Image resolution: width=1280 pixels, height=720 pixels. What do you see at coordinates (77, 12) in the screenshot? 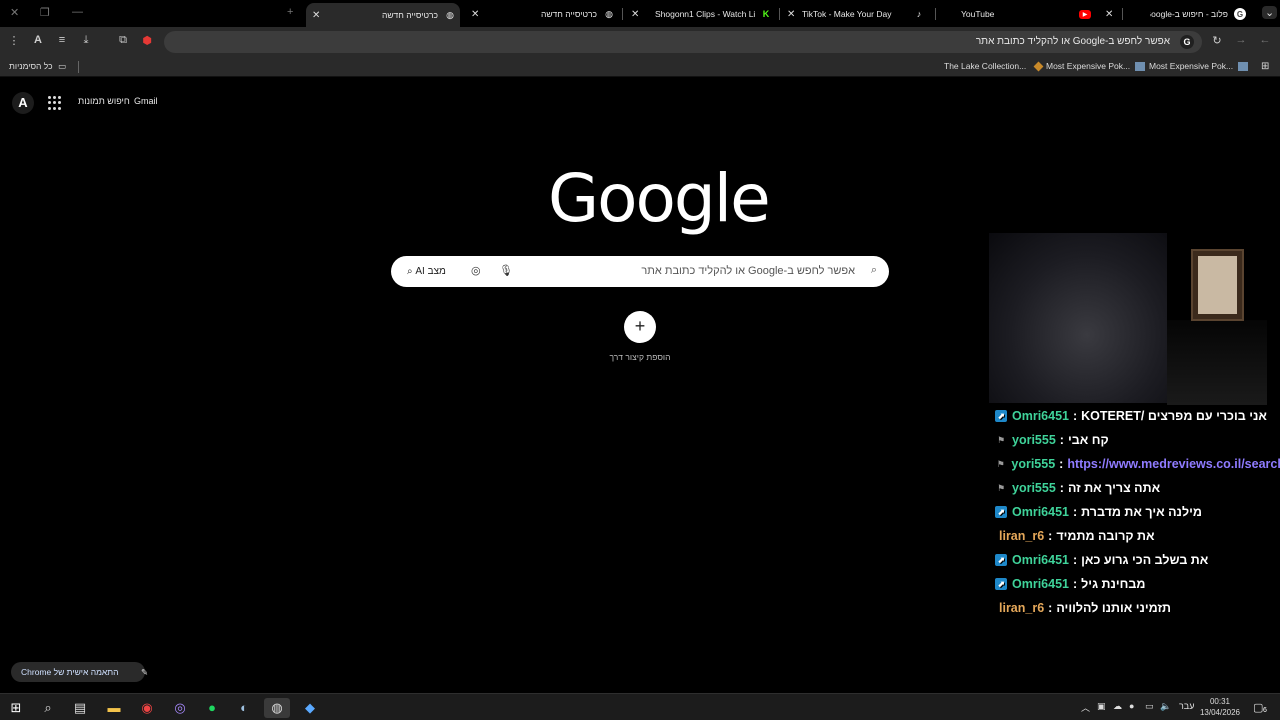
I see `minimize-window-icon: —` at bounding box center [77, 12].